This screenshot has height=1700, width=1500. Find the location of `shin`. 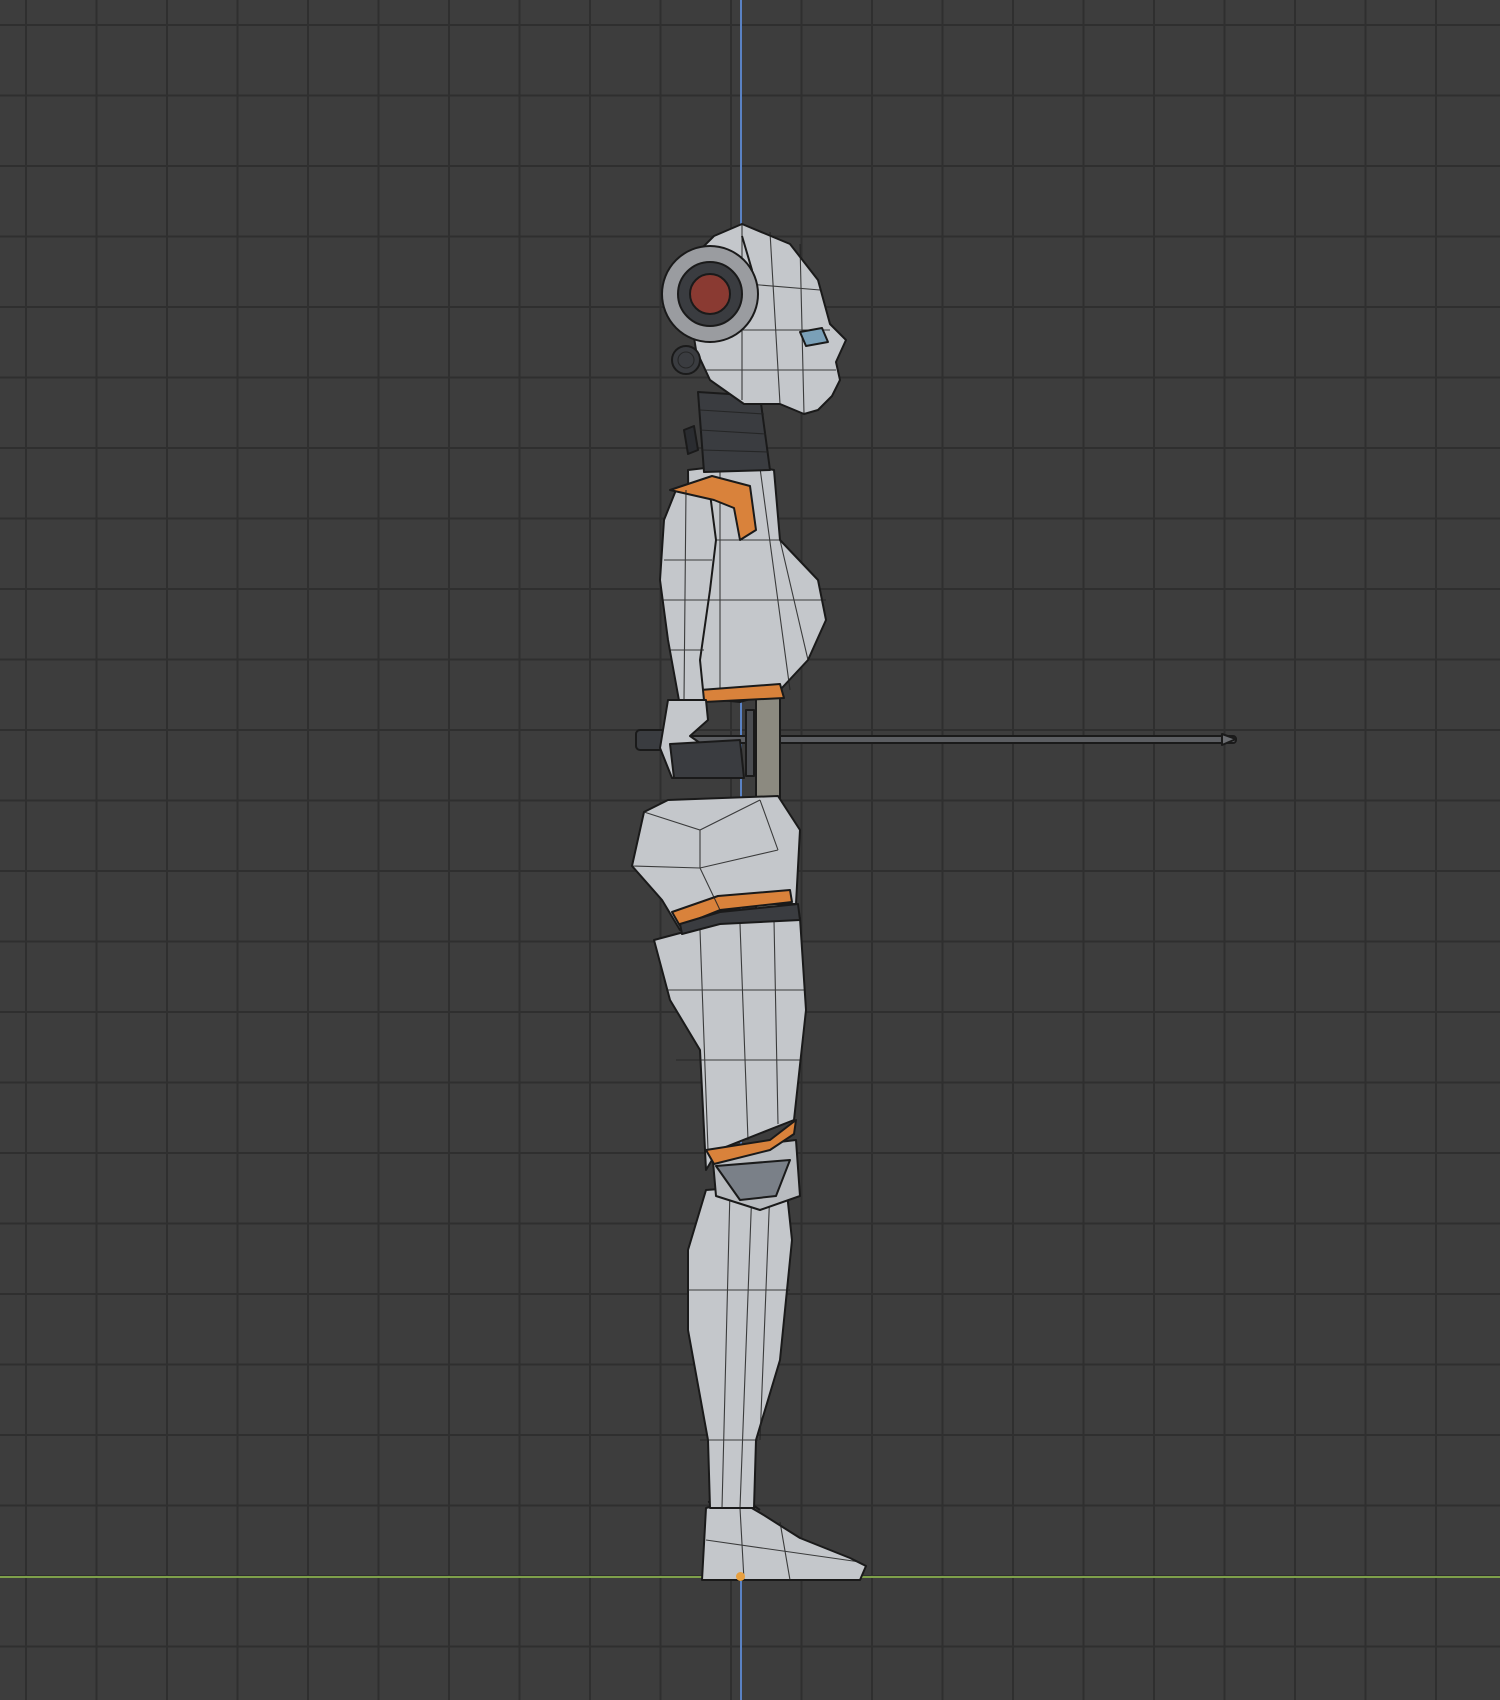

shin is located at coordinates (740, 1346).